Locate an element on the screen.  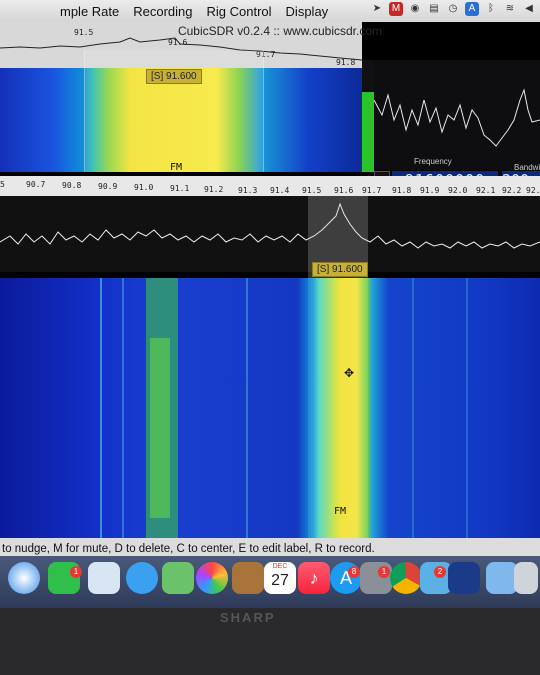
input-source-icon: A is located at coordinates (472, 9).